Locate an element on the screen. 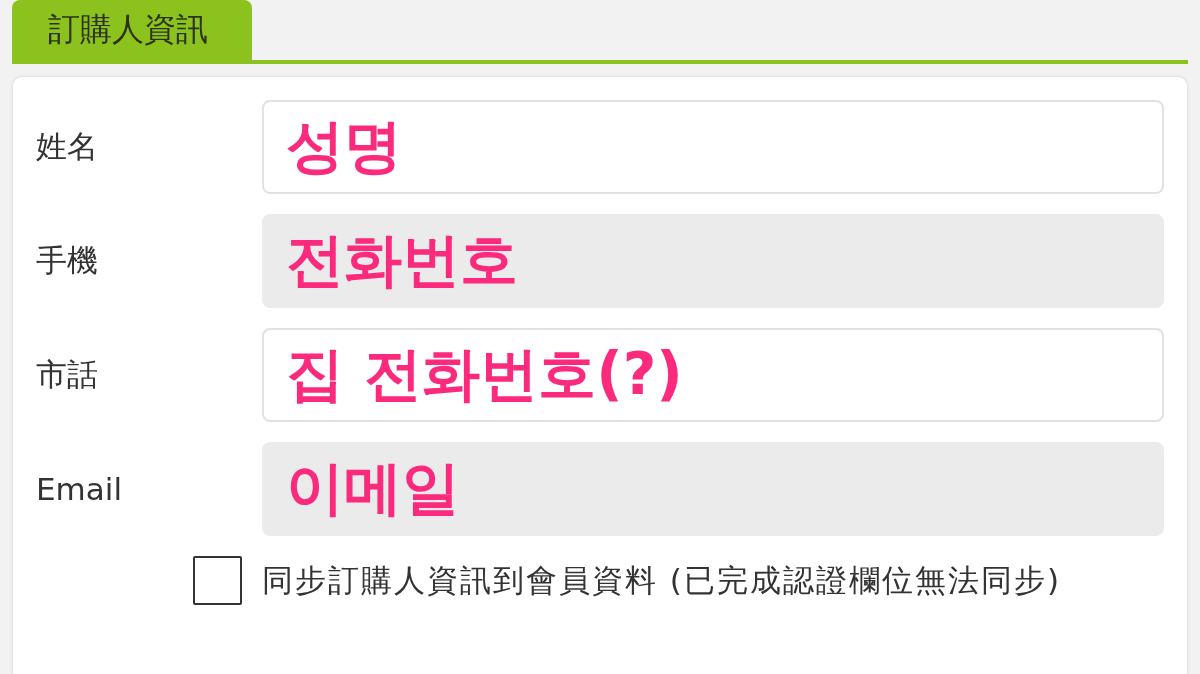 Image resolution: width=1200 pixels, height=674 pixels. field-label: Email is located at coordinates (79, 489).